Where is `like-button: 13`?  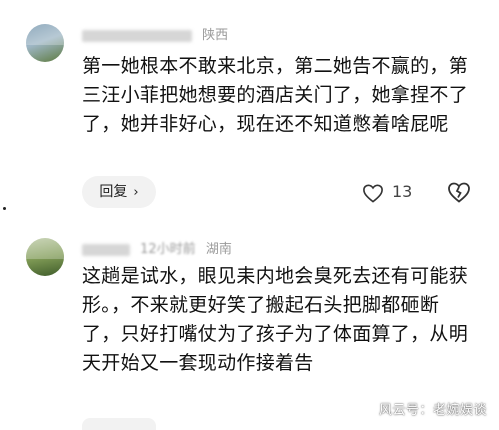
like-button: 13 is located at coordinates (387, 192).